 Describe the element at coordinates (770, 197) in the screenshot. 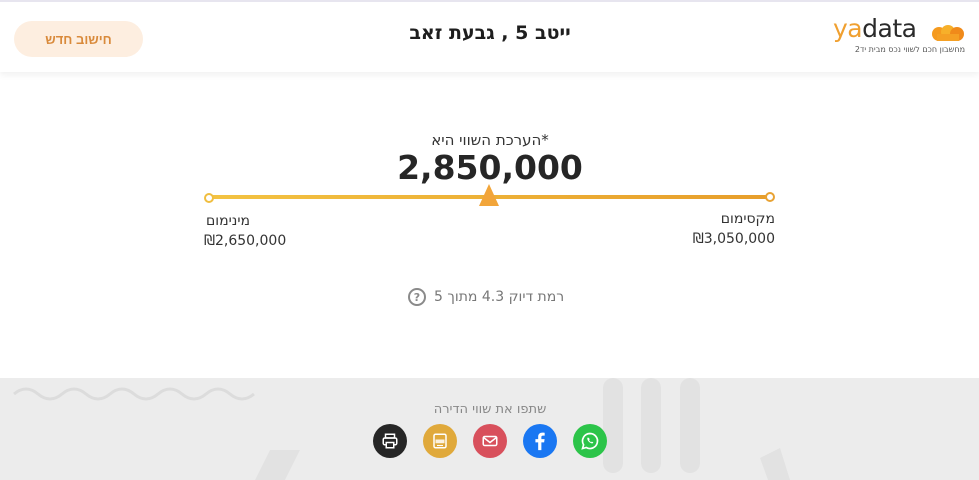

I see `range-max-dot` at that location.